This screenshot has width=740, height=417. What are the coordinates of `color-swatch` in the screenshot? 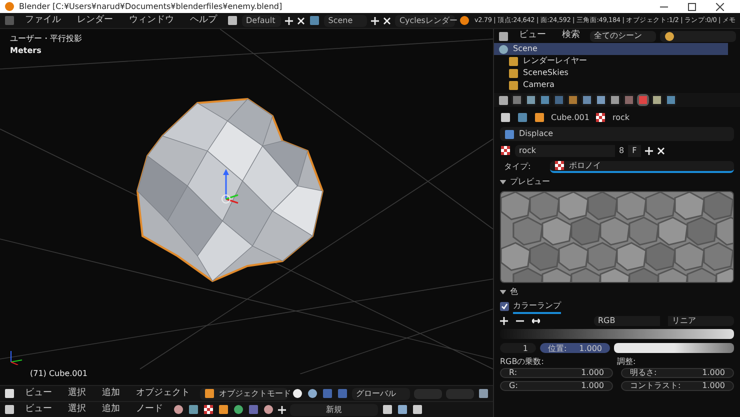 It's located at (674, 347).